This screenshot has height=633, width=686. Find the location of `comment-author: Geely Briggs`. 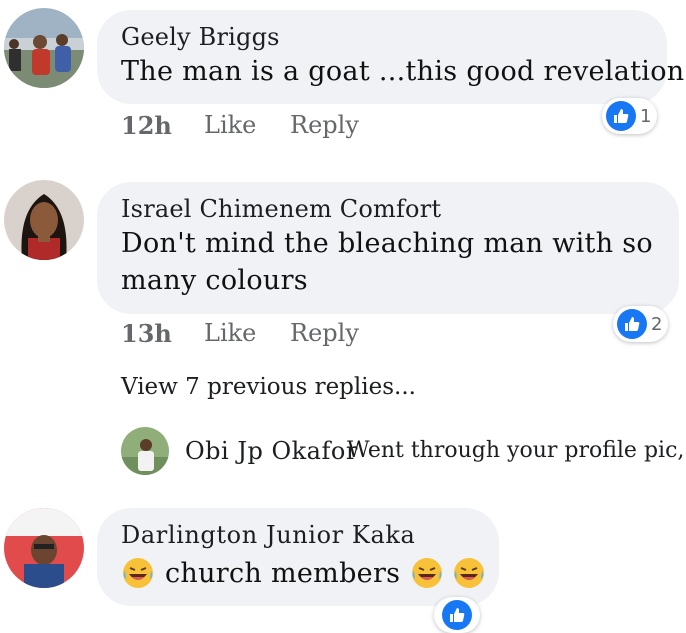

comment-author: Geely Briggs is located at coordinates (200, 37).